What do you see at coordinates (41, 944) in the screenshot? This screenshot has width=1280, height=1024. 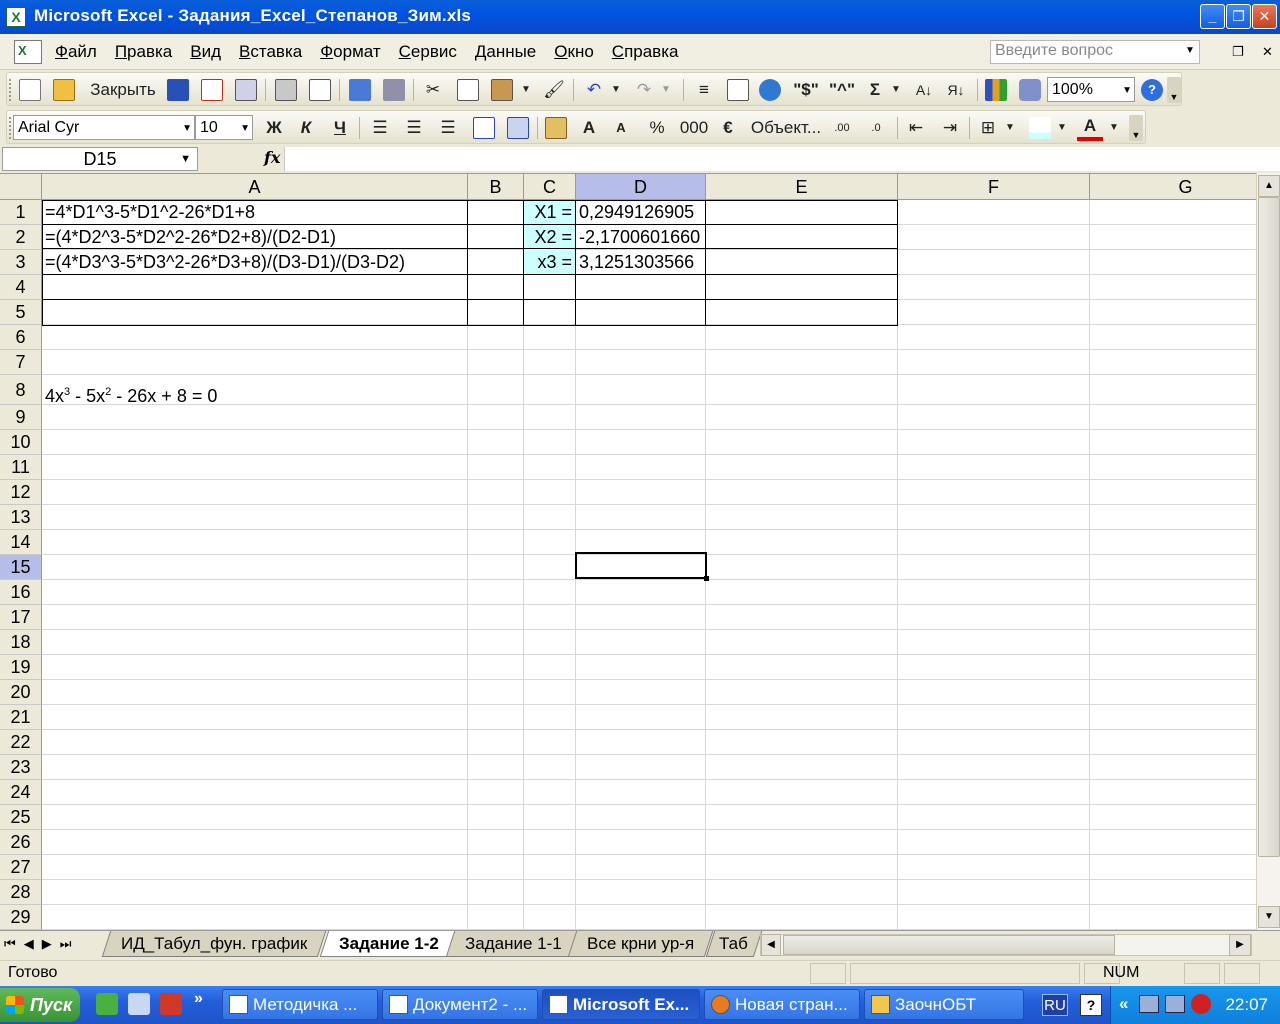 I see `tab-scroll-buttons: ⏮◀▶⏭` at bounding box center [41, 944].